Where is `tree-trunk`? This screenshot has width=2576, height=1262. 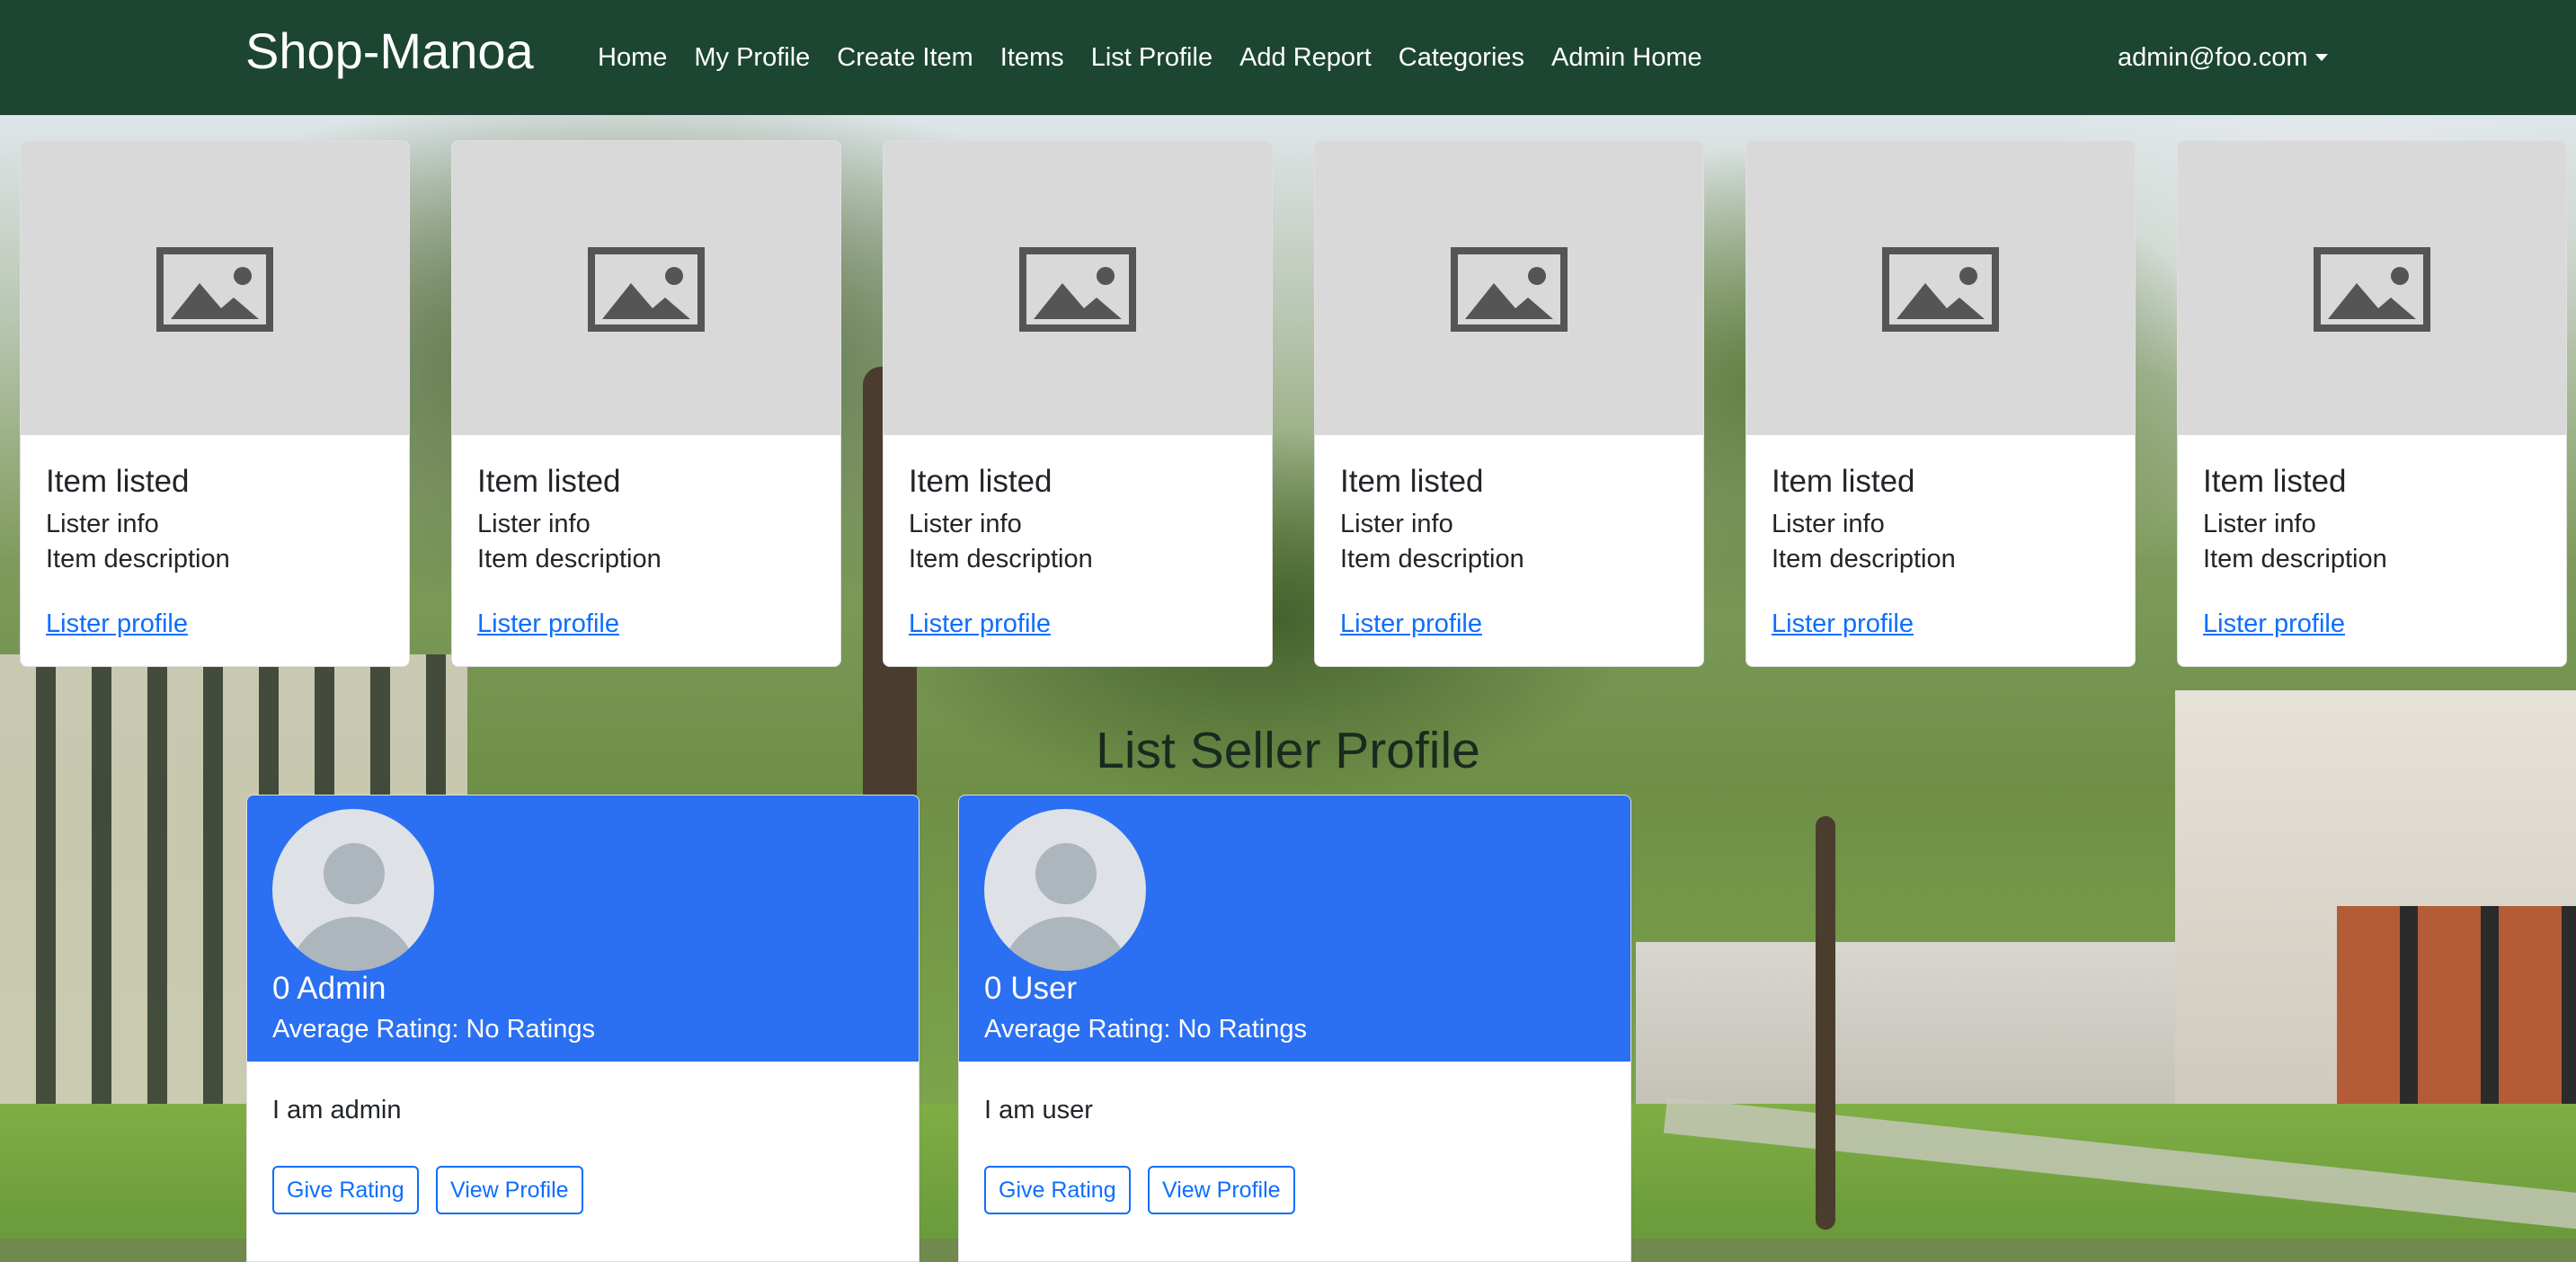 tree-trunk is located at coordinates (1825, 1023).